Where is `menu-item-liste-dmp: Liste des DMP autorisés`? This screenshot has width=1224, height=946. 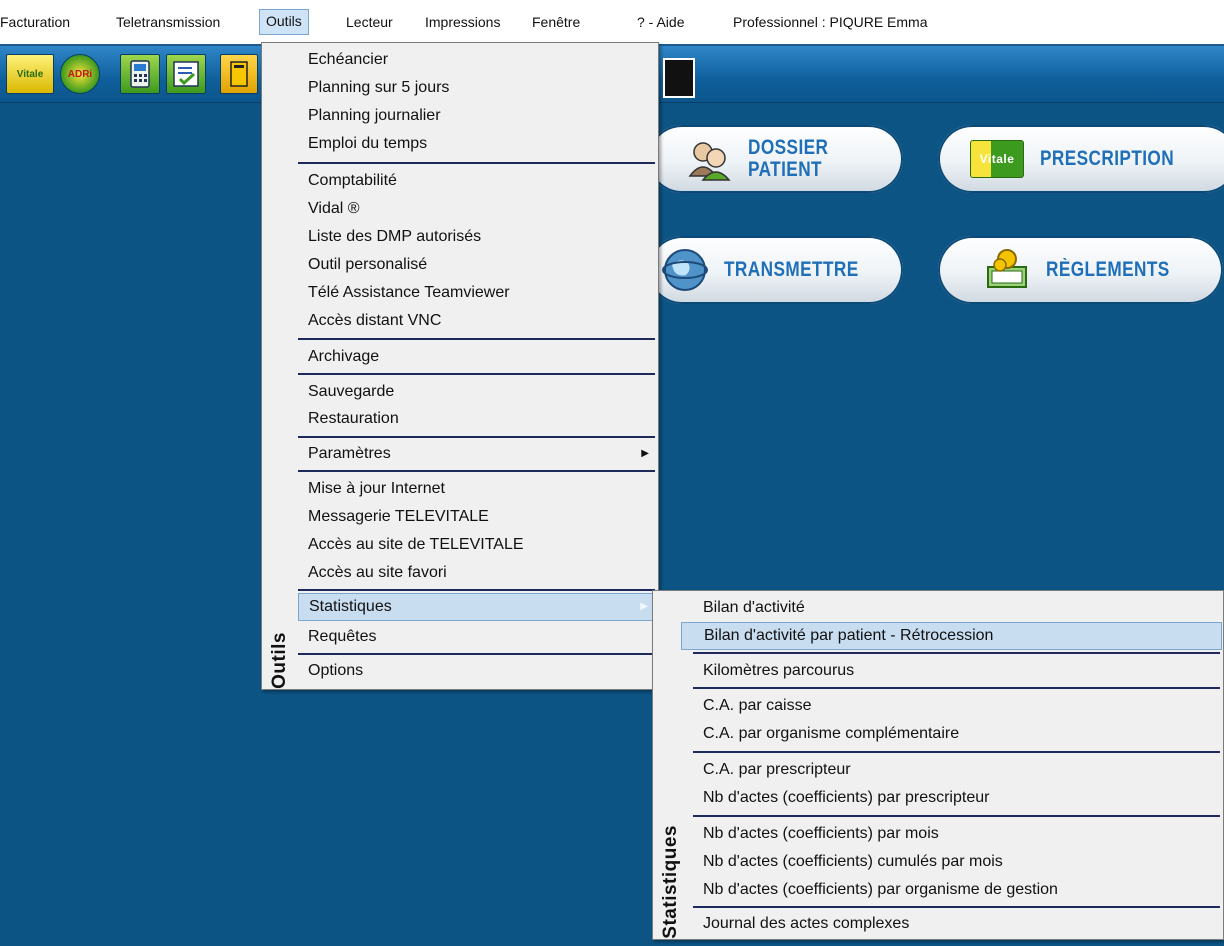
menu-item-liste-dmp: Liste des DMP autorisés is located at coordinates (477, 237).